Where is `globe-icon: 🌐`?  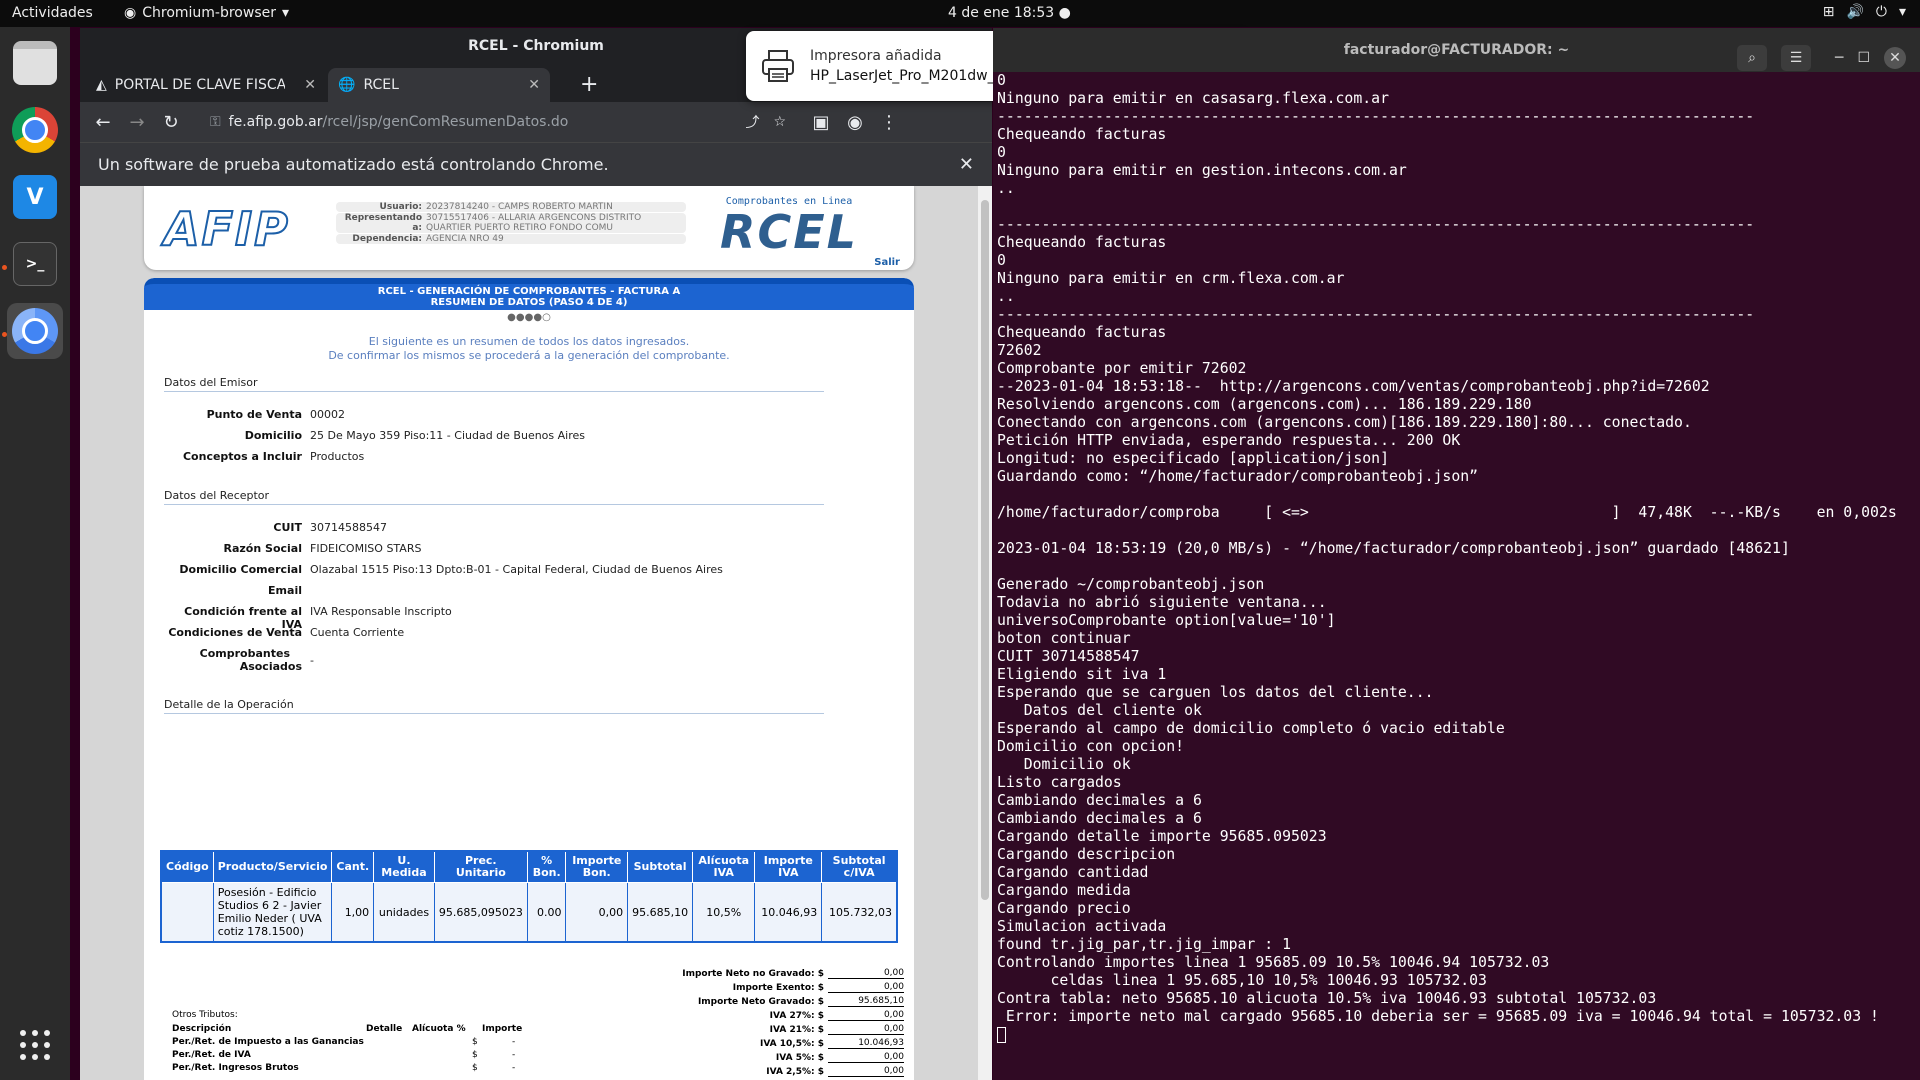 globe-icon: 🌐 is located at coordinates (347, 85).